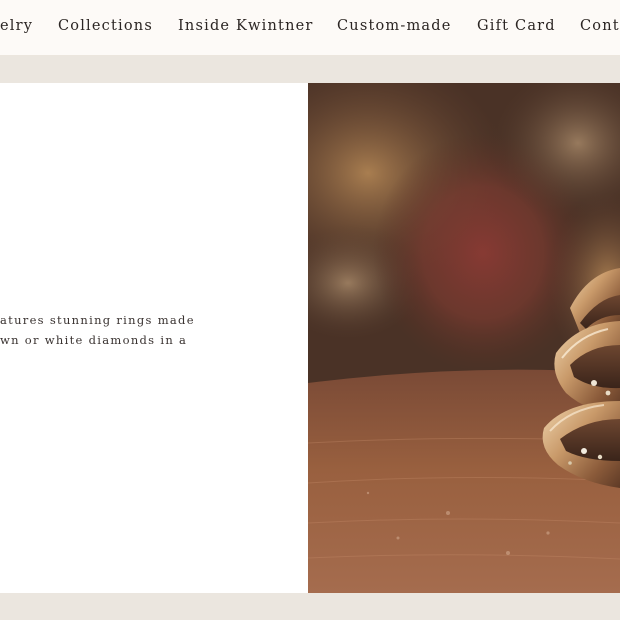 The width and height of the screenshot is (620, 620). Describe the element at coordinates (105, 26) in the screenshot. I see `nav-item-collections: Collections` at that location.